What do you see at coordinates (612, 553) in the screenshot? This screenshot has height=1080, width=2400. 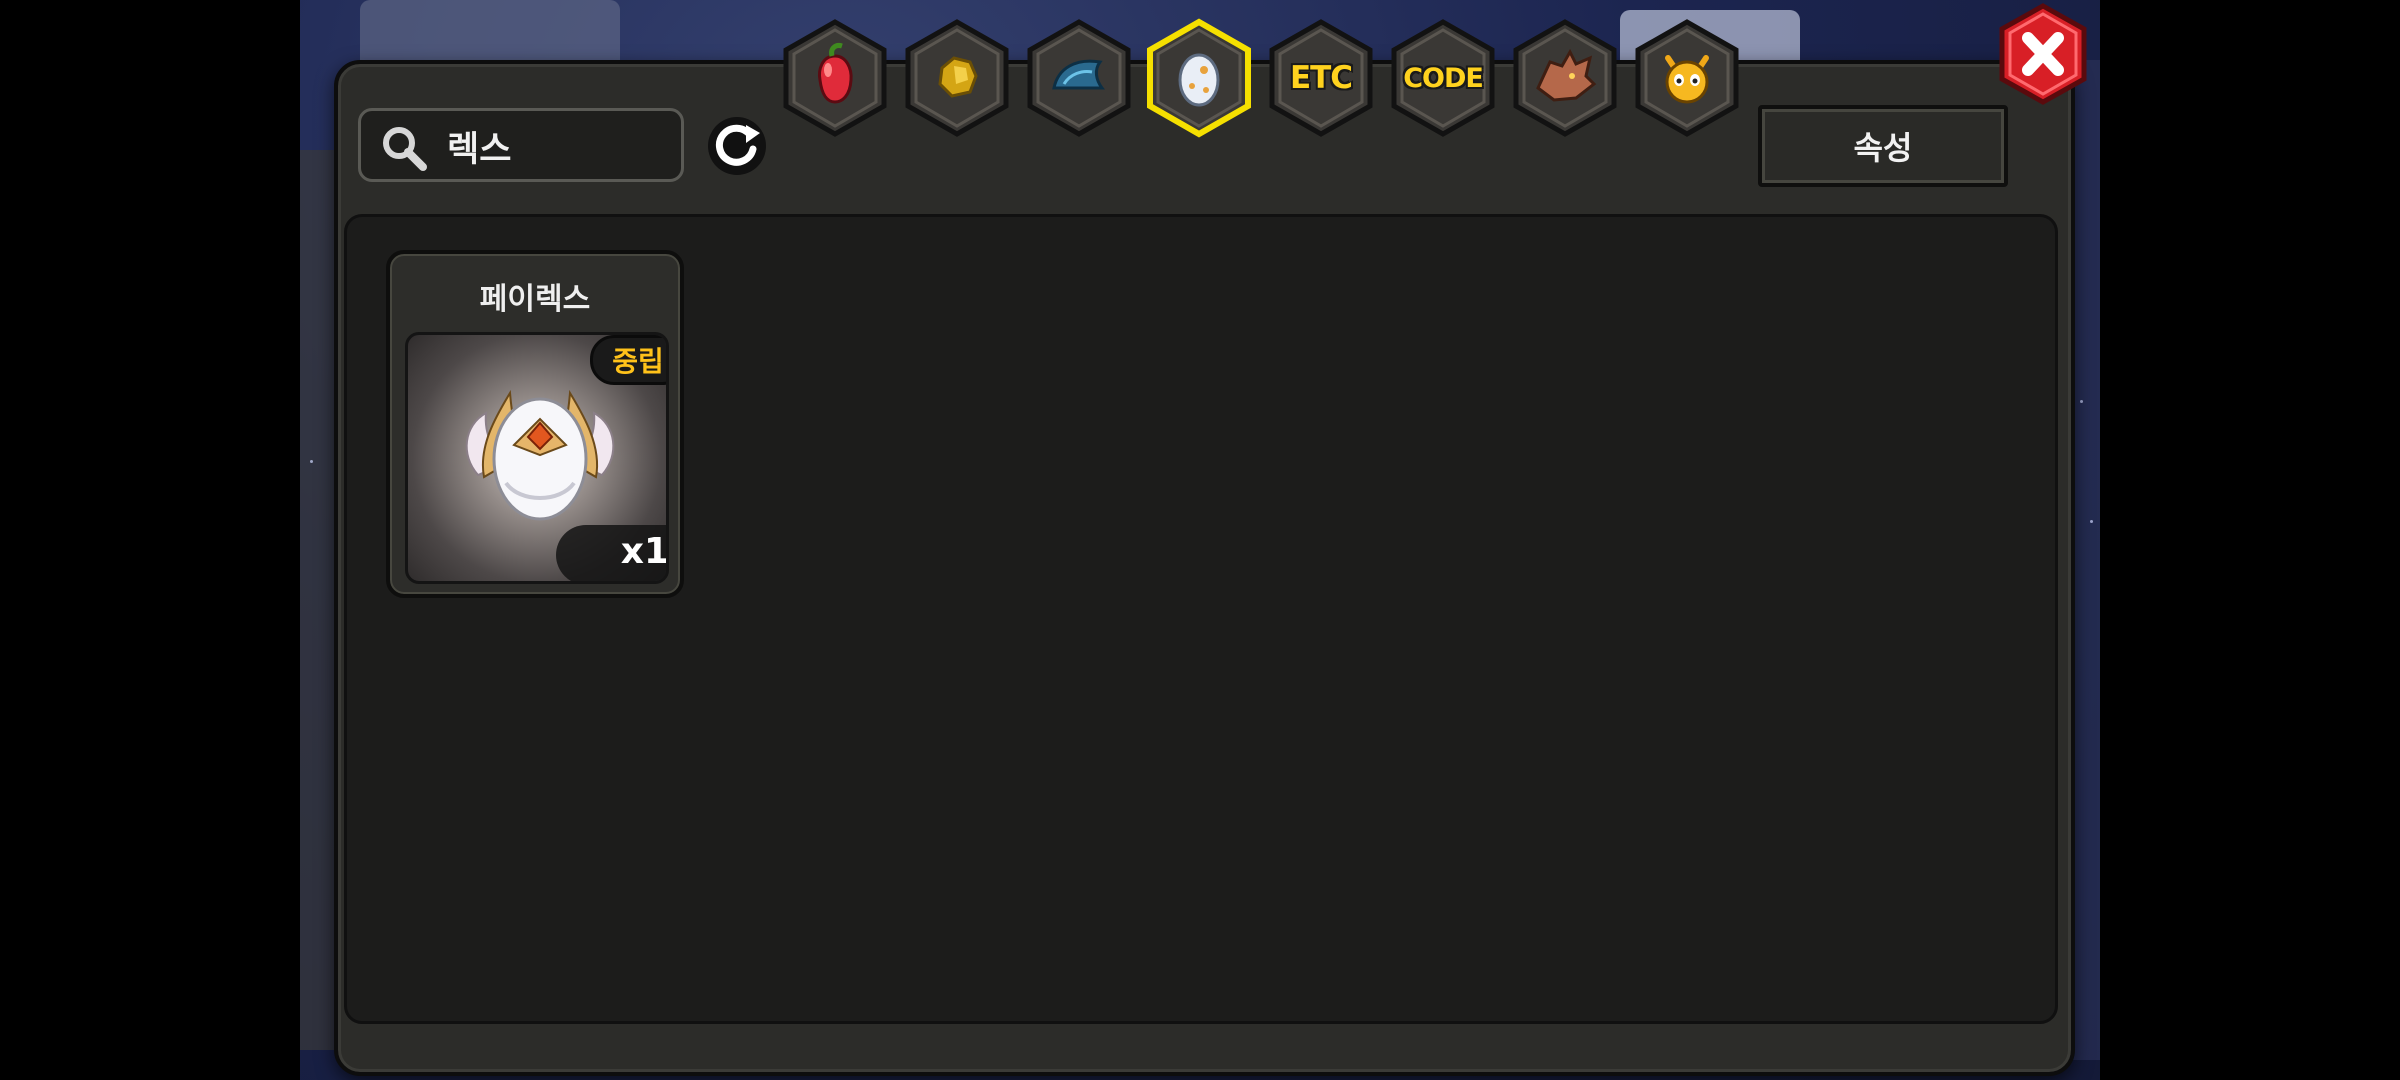 I see `item-count-pill: x1` at bounding box center [612, 553].